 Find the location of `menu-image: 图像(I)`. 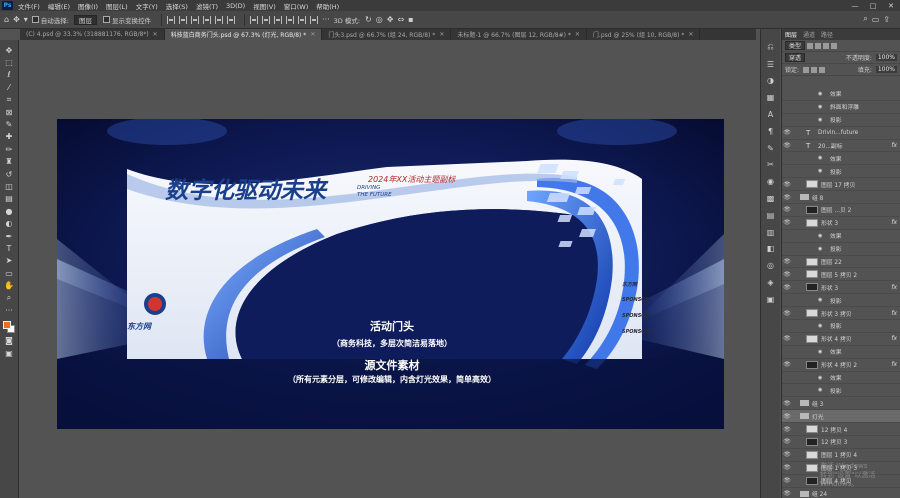

menu-image: 图像(I) is located at coordinates (88, 6).